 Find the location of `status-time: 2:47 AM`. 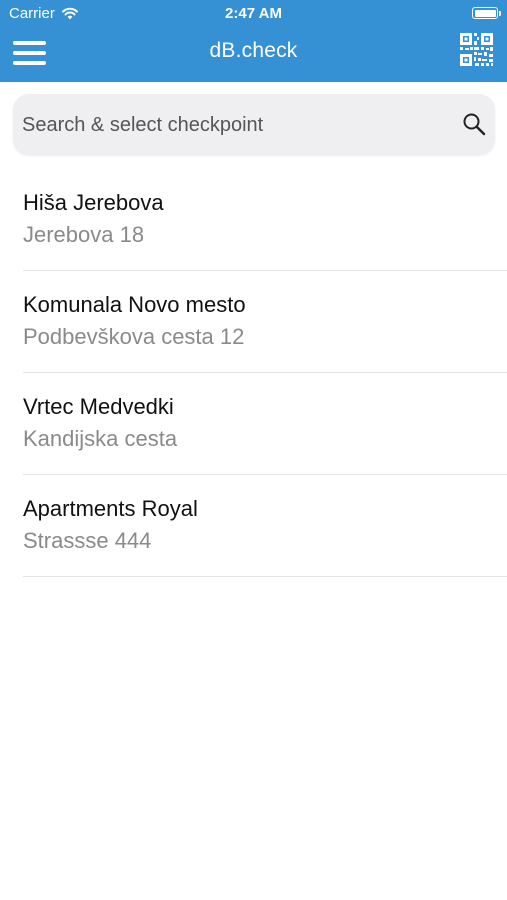

status-time: 2:47 AM is located at coordinates (253, 13).